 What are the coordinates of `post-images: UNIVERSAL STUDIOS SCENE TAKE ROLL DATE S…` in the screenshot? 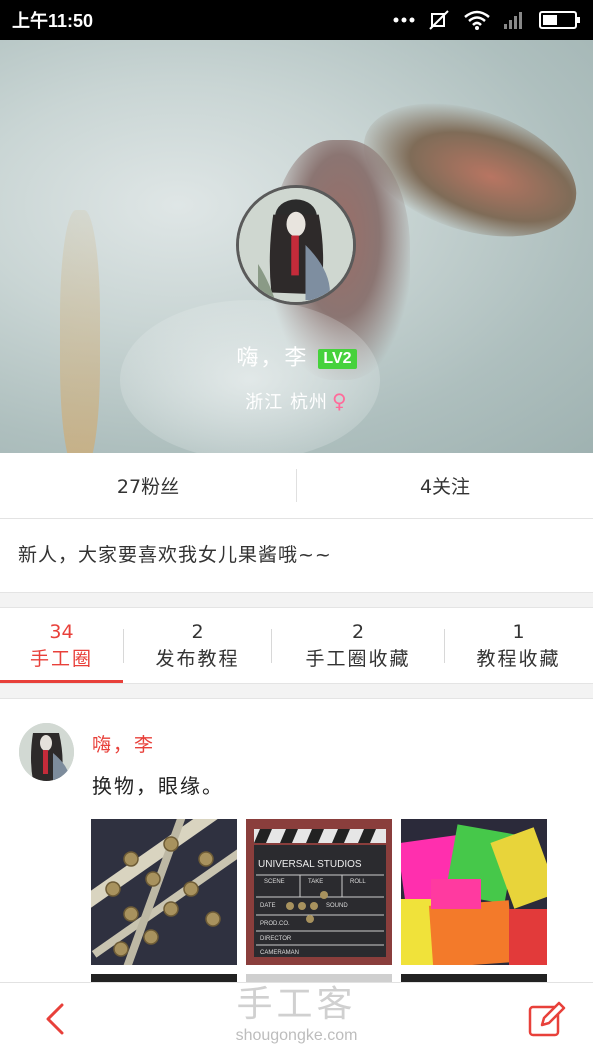 It's located at (319, 892).